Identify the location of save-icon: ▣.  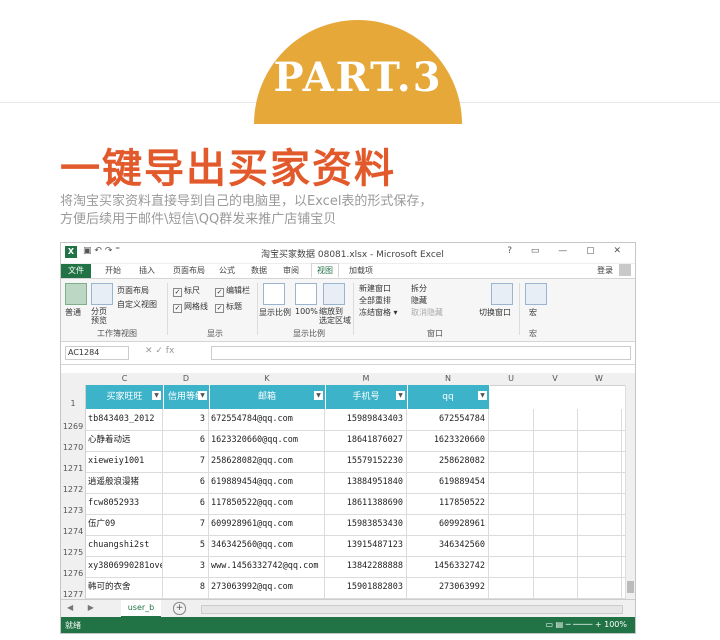
(87, 251).